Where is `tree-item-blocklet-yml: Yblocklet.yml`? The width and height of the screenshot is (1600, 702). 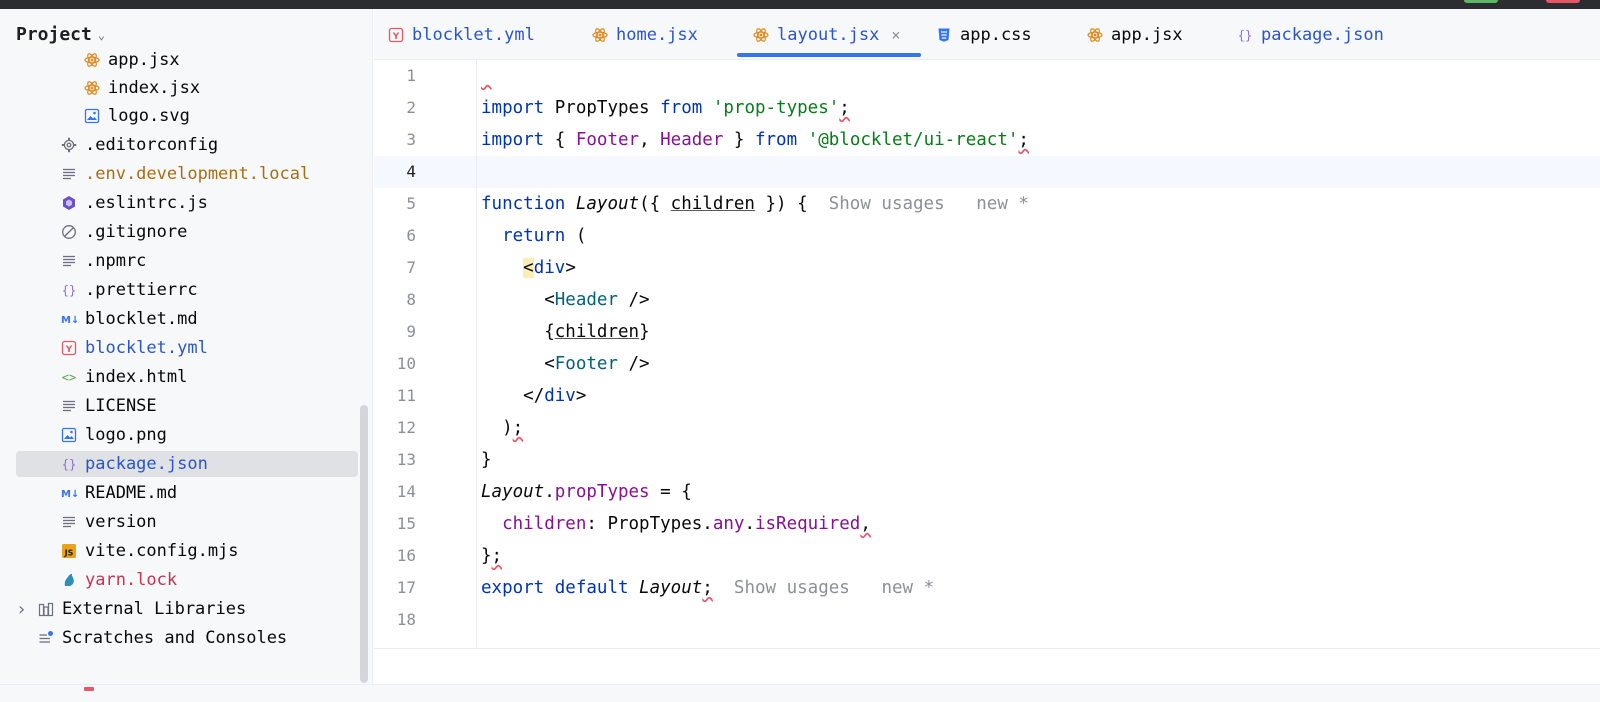
tree-item-blocklet-yml: Yblocklet.yml is located at coordinates (134, 348).